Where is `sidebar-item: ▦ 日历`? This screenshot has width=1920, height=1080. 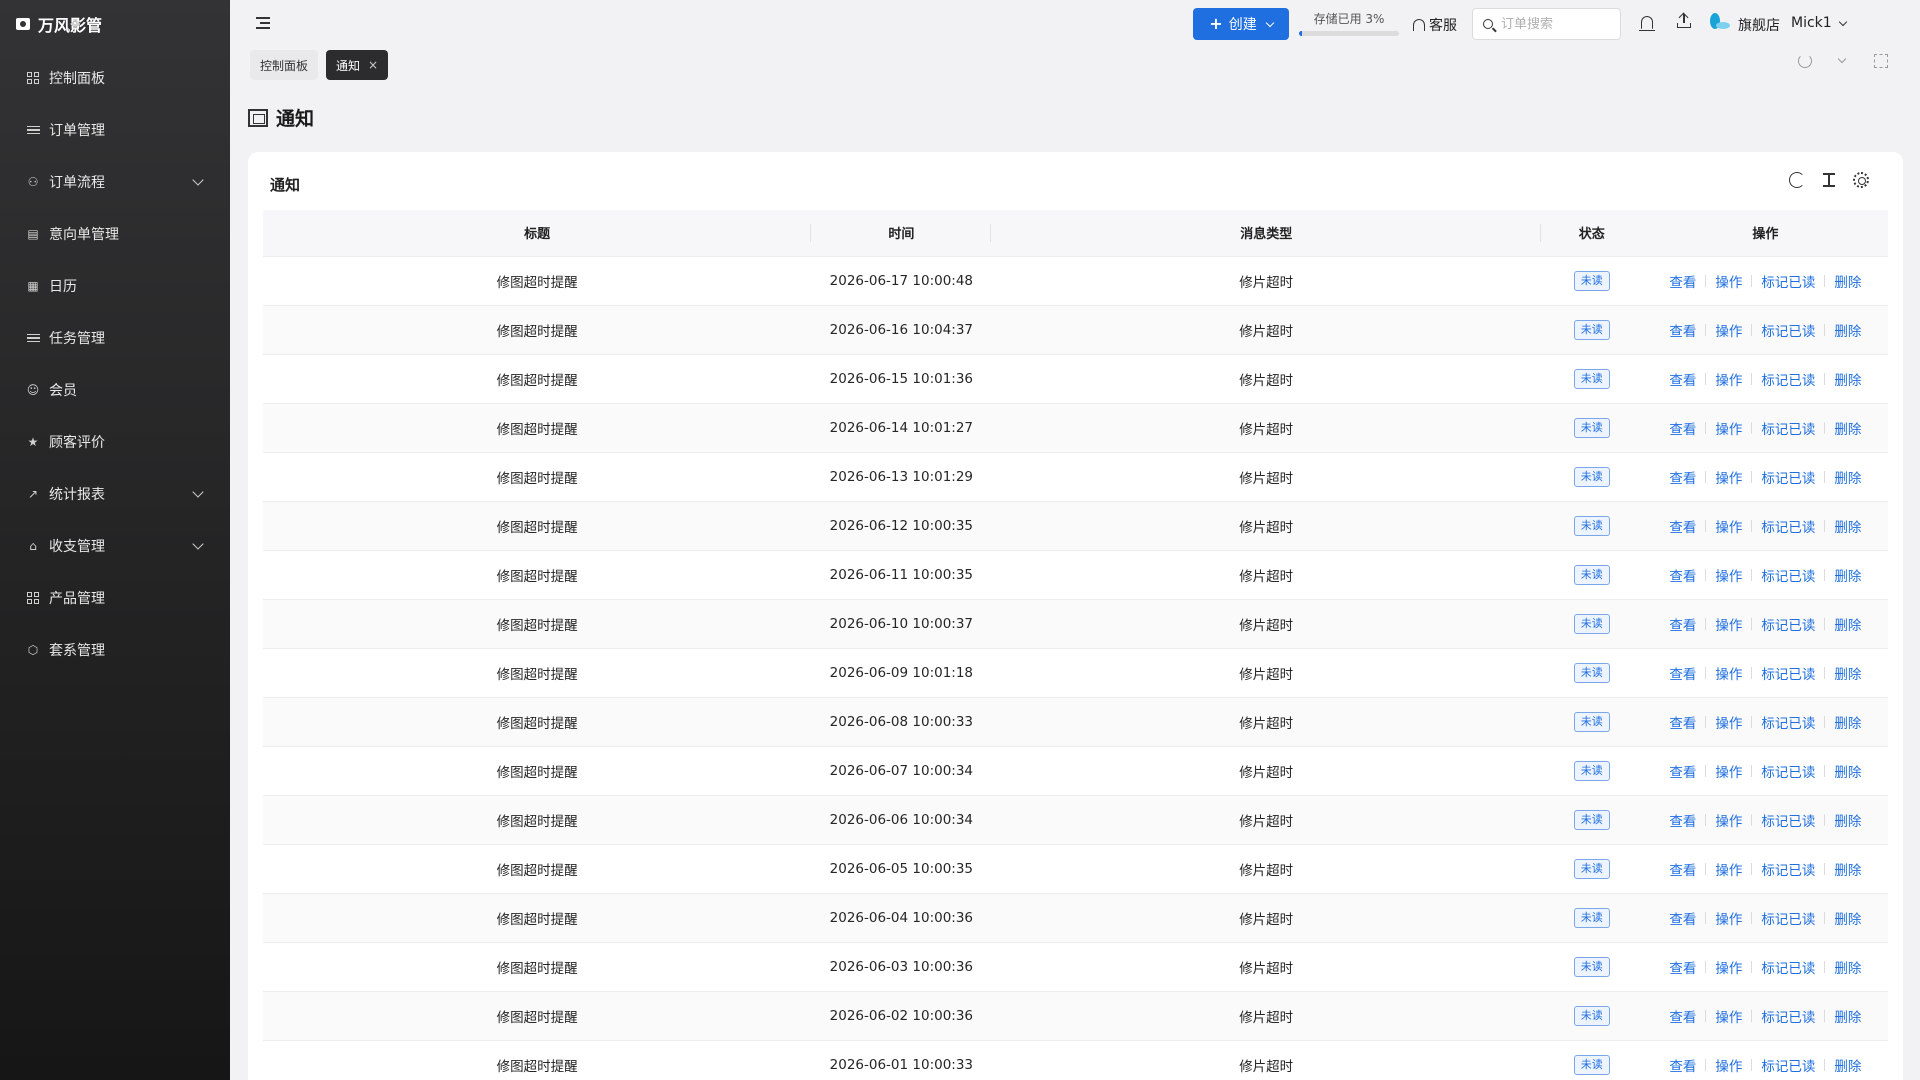 sidebar-item: ▦ 日历 is located at coordinates (115, 286).